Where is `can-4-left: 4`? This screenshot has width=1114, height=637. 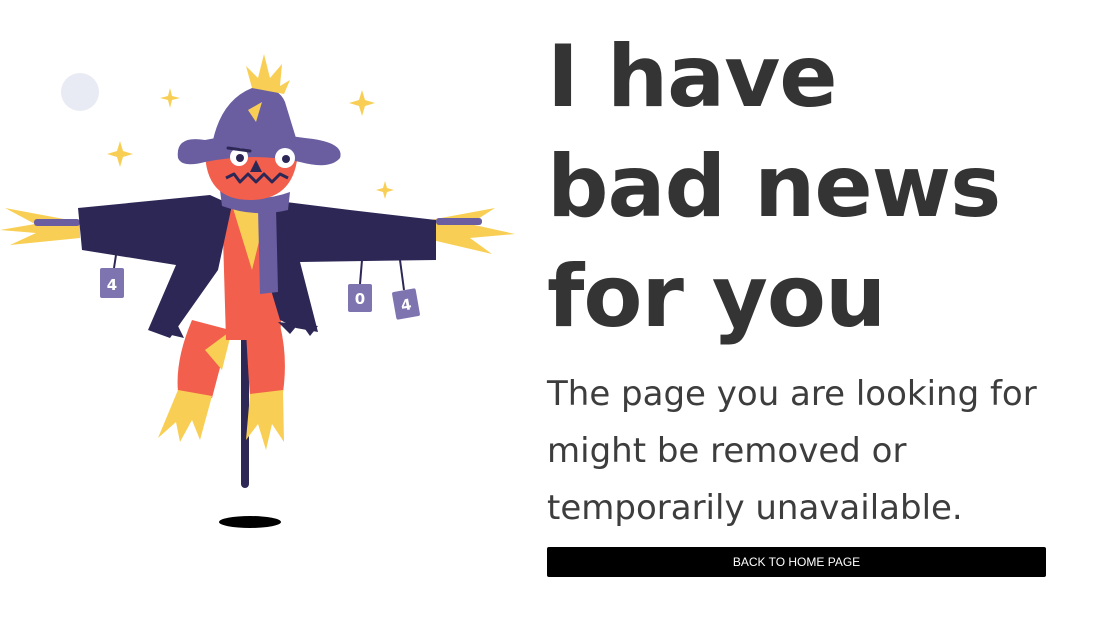
can-4-left: 4 is located at coordinates (112, 283).